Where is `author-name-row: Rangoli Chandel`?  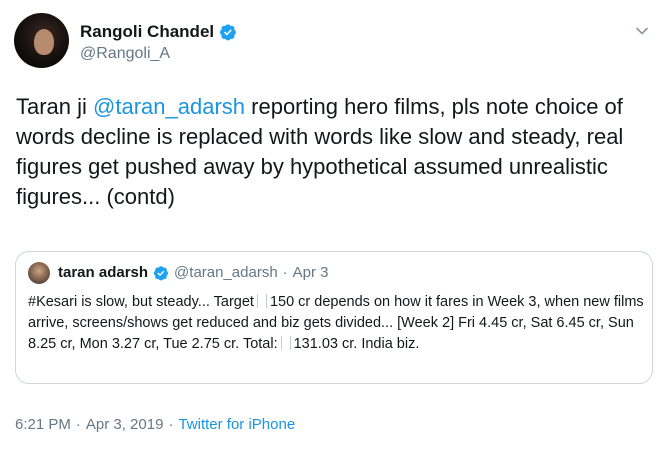
author-name-row: Rangoli Chandel is located at coordinates (158, 32).